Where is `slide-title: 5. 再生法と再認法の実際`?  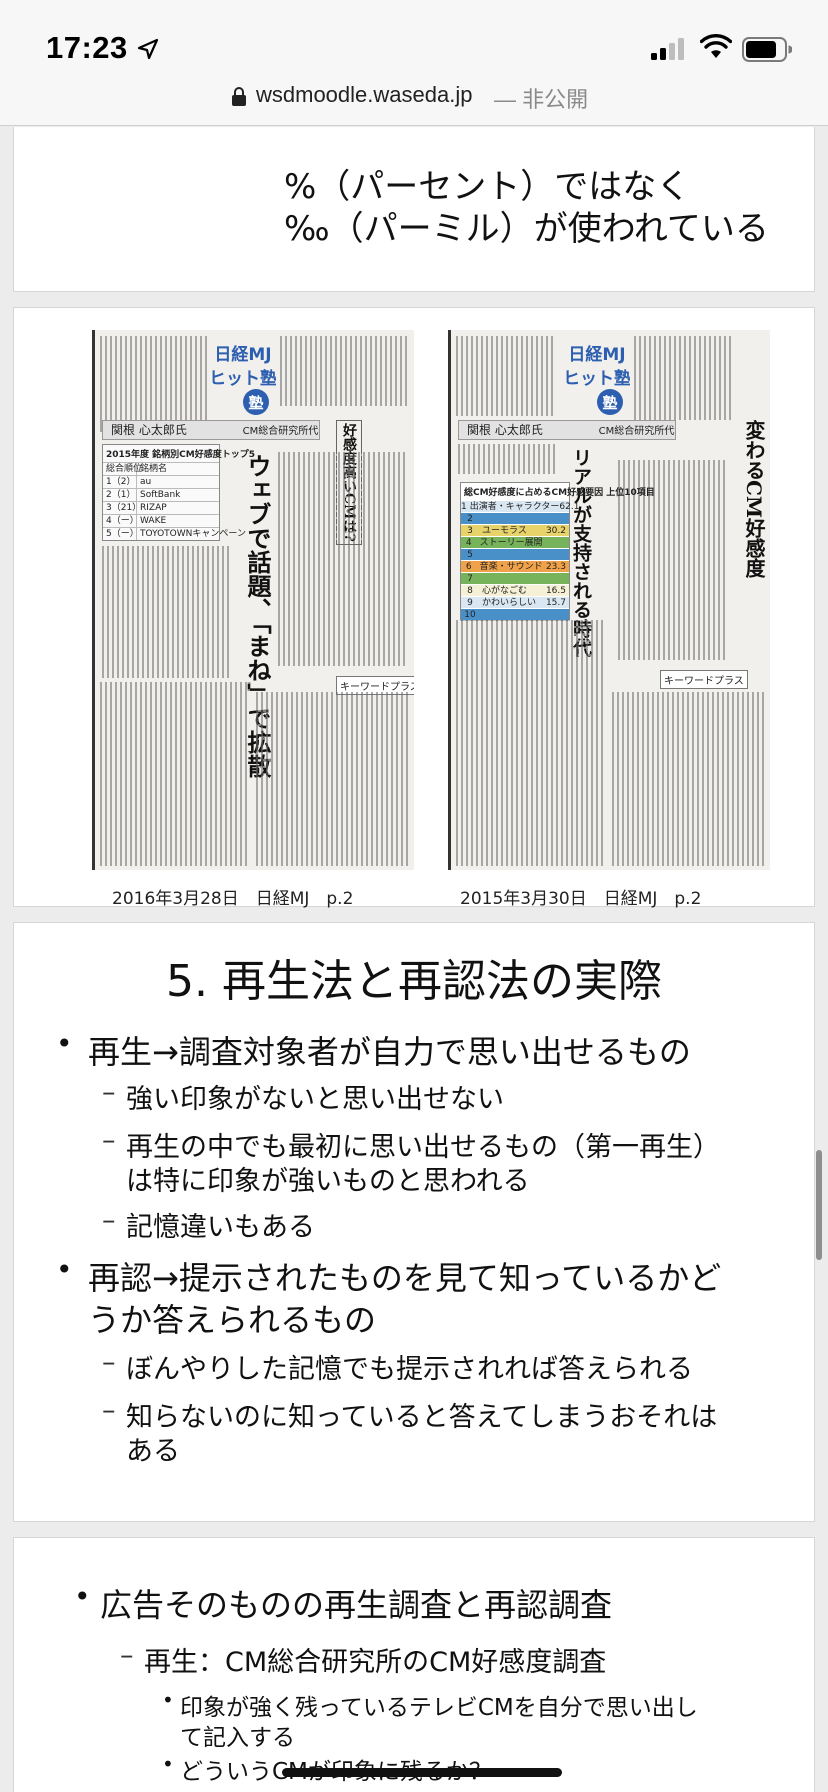
slide-title: 5. 再生法と再認法の実際 is located at coordinates (414, 981).